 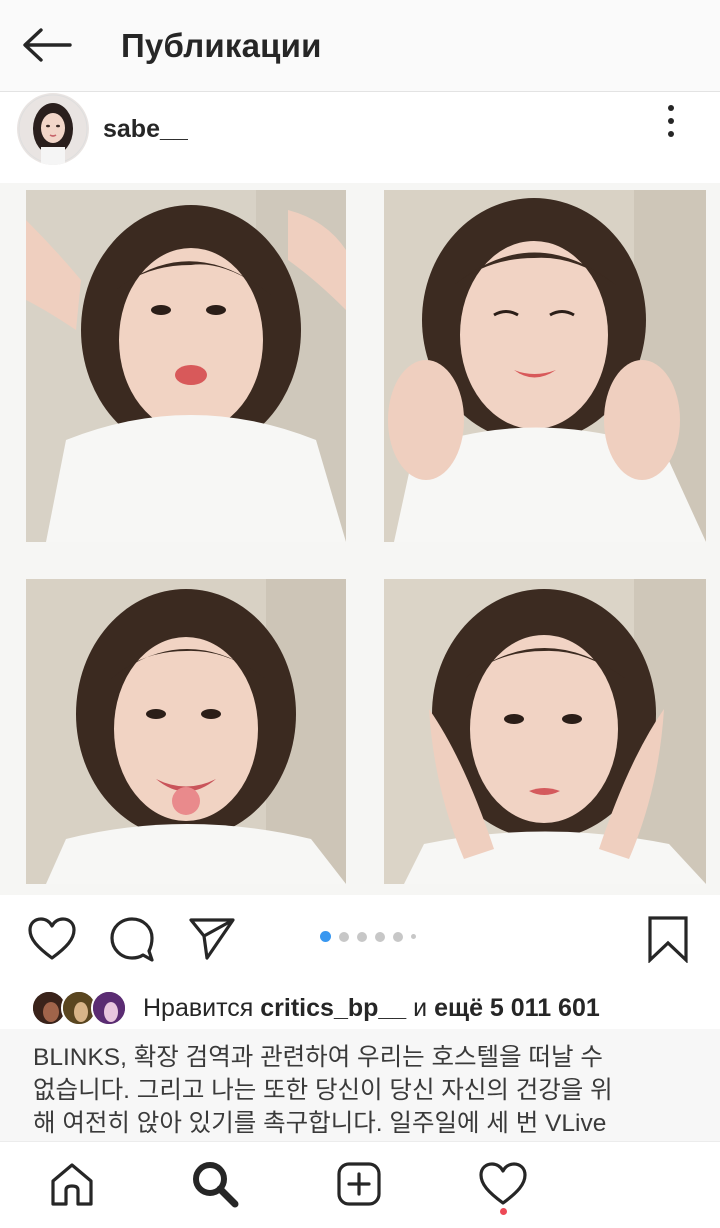 I want to click on more-options-button, so click(x=671, y=121).